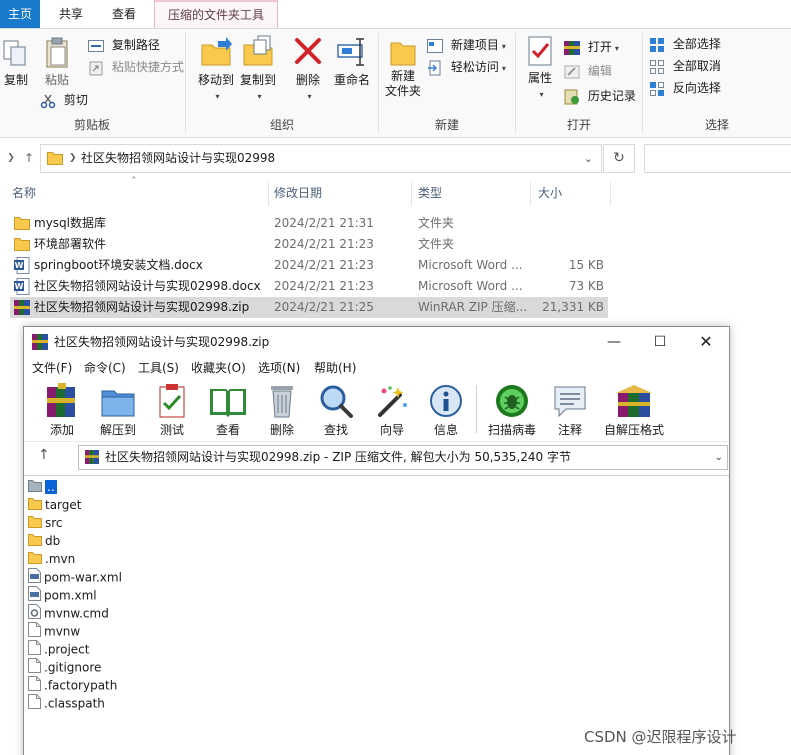 Image resolution: width=791 pixels, height=755 pixels. I want to click on easy-access-button: 轻松访问 ▾, so click(466, 67).